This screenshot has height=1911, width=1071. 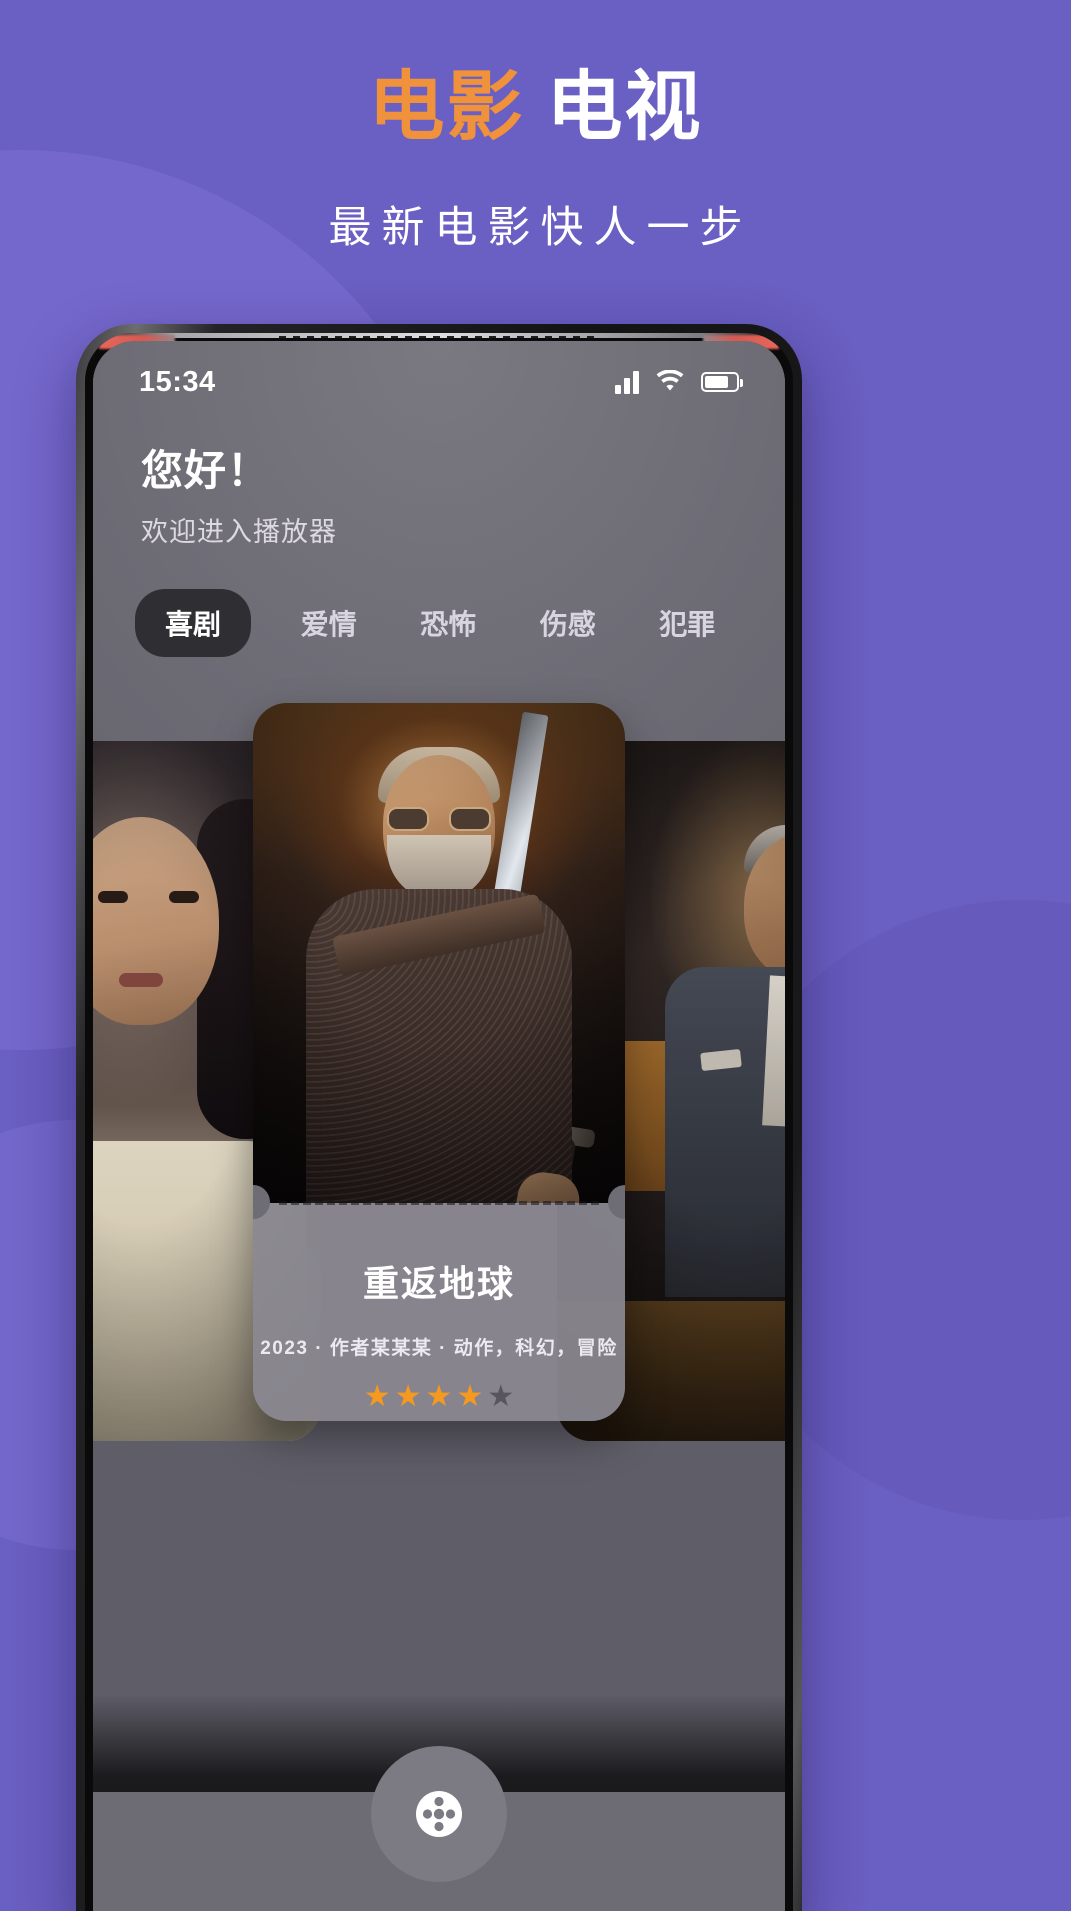 I want to click on signal-bars-icon, so click(x=627, y=382).